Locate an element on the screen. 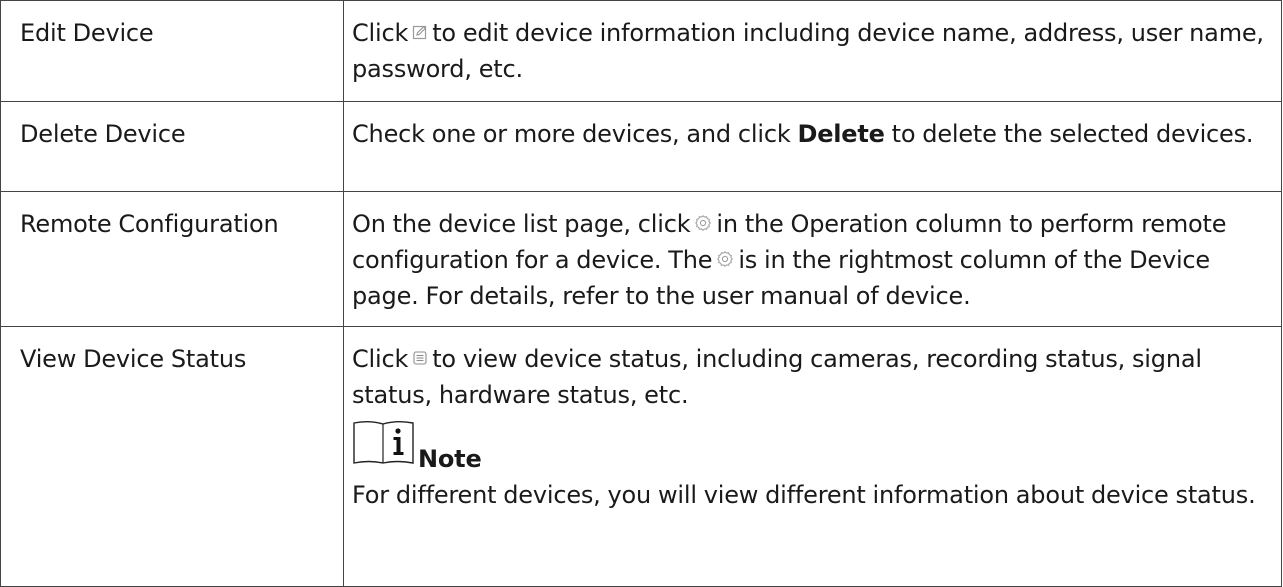 The width and height of the screenshot is (1283, 587). description-text: to delete the selected devices. is located at coordinates (1072, 134).